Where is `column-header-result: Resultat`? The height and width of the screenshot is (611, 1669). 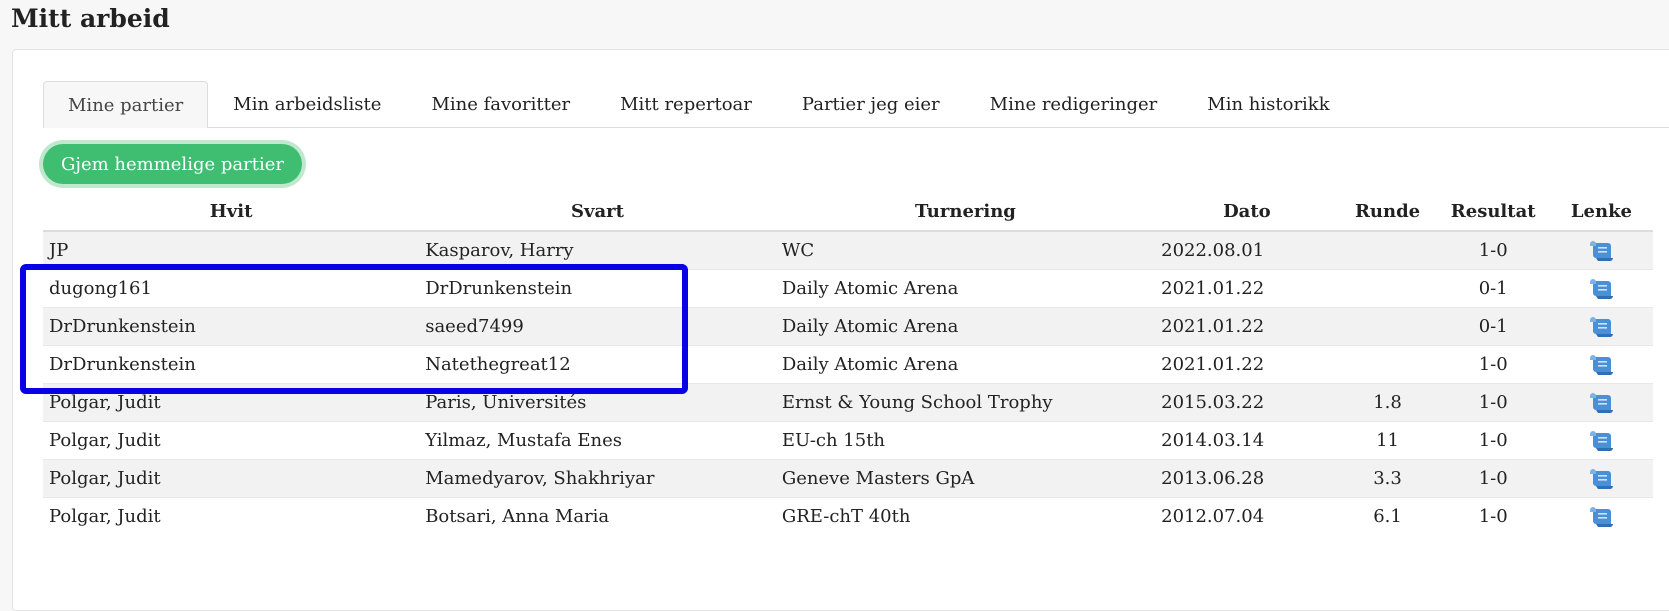 column-header-result: Resultat is located at coordinates (1493, 212).